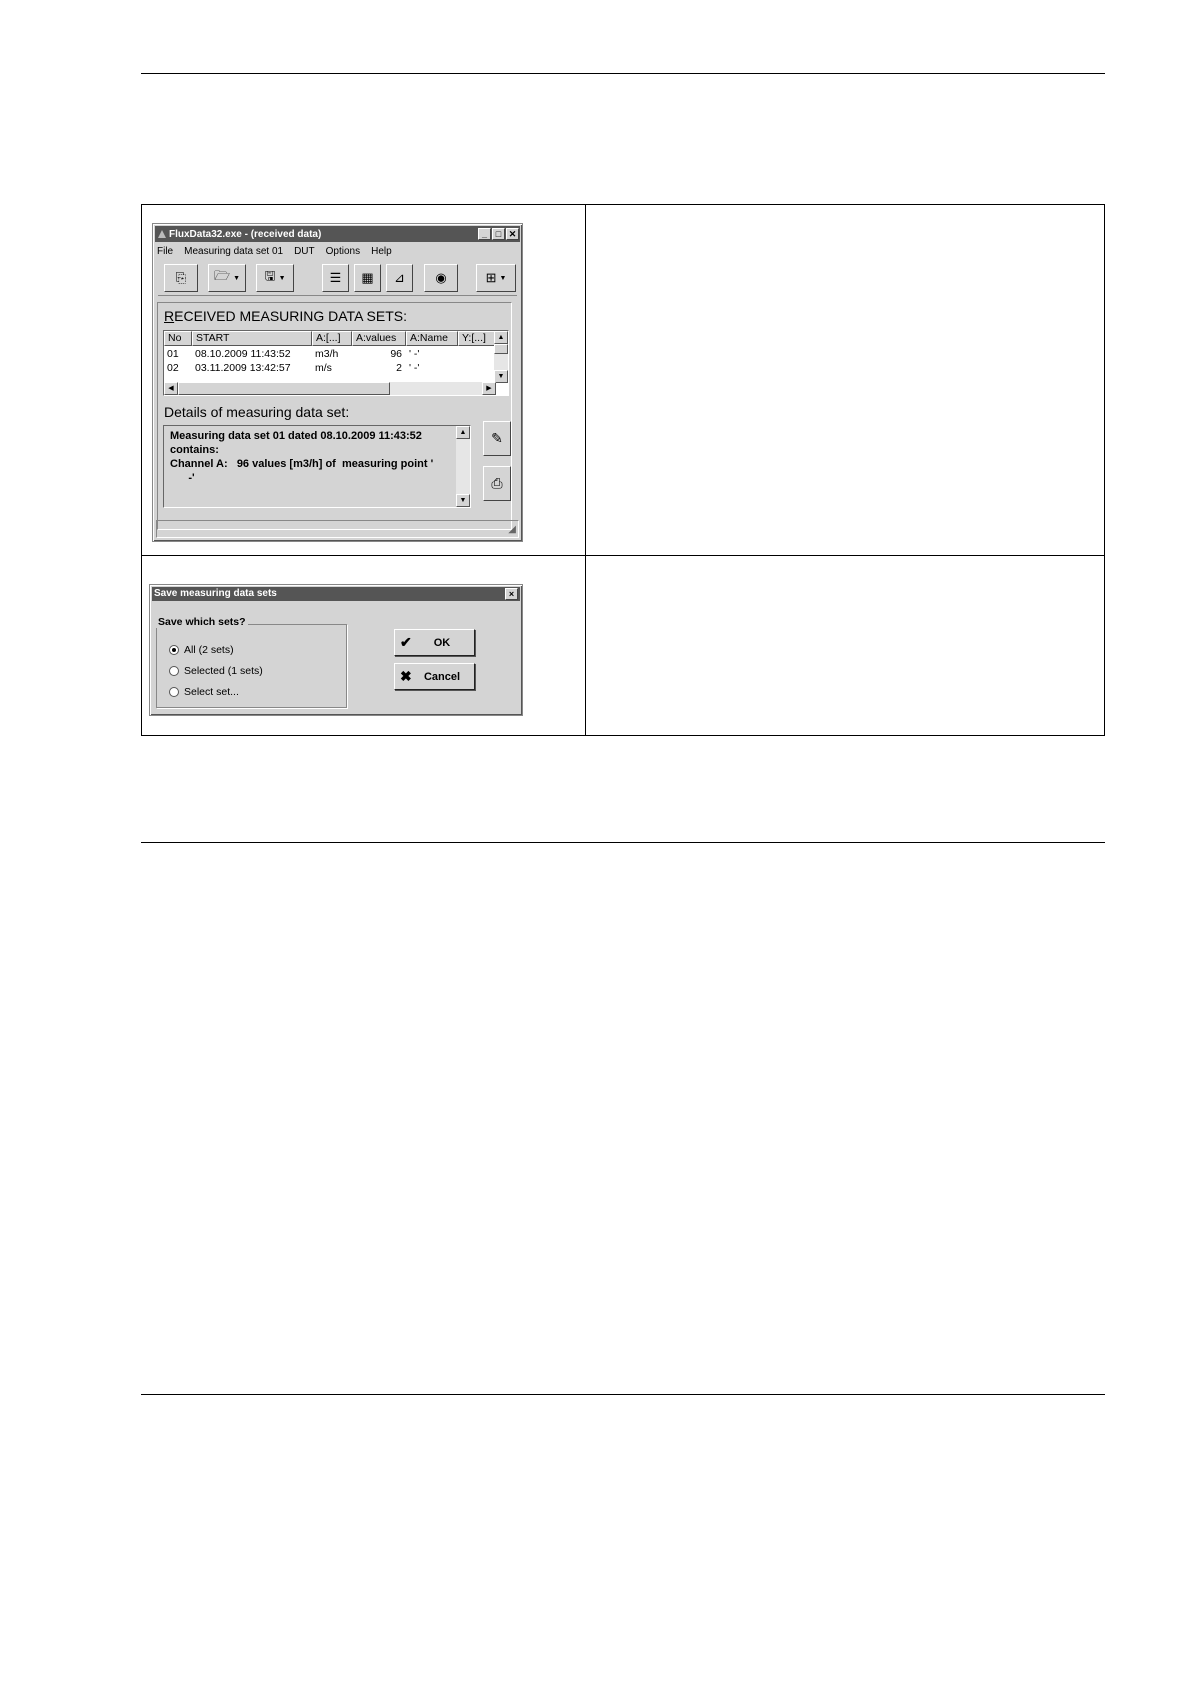  I want to click on chart-view-icon: ⊿, so click(399, 277).